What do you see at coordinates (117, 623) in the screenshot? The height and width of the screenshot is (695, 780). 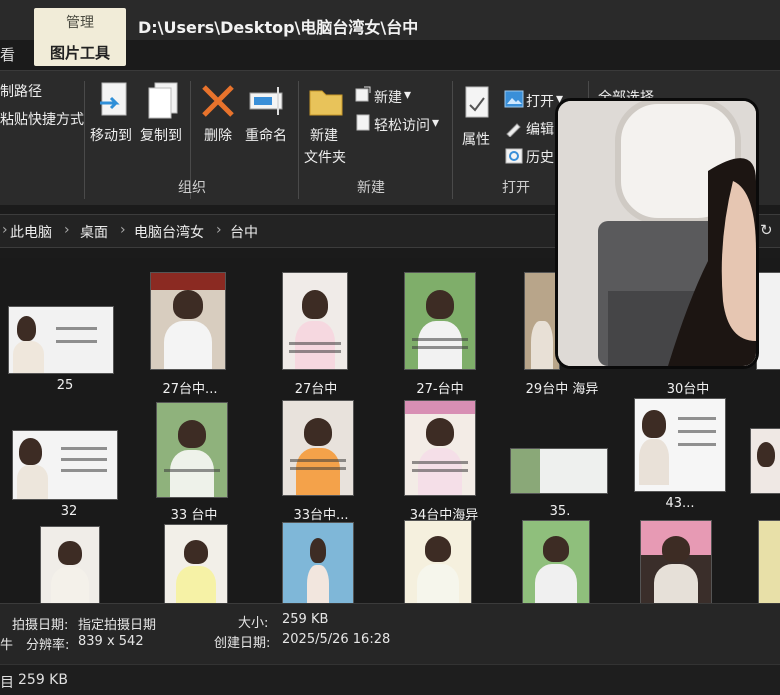 I see `date-taken-value: 指定拍摄日期` at bounding box center [117, 623].